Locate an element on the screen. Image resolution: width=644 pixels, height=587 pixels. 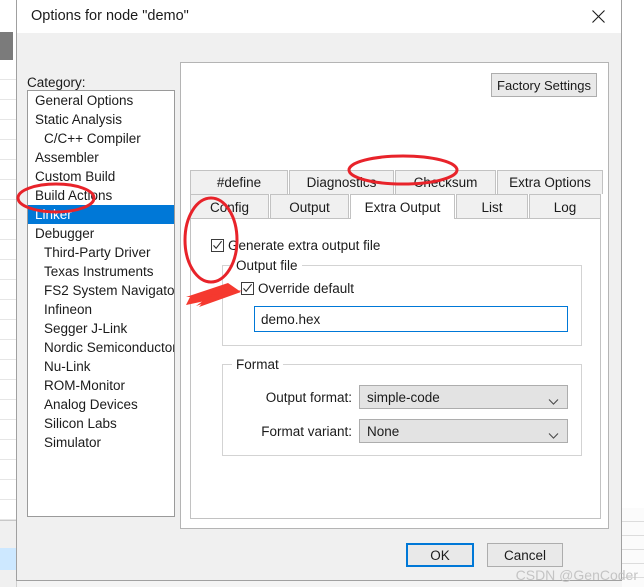
background-left-selected-row is located at coordinates (8, 559).